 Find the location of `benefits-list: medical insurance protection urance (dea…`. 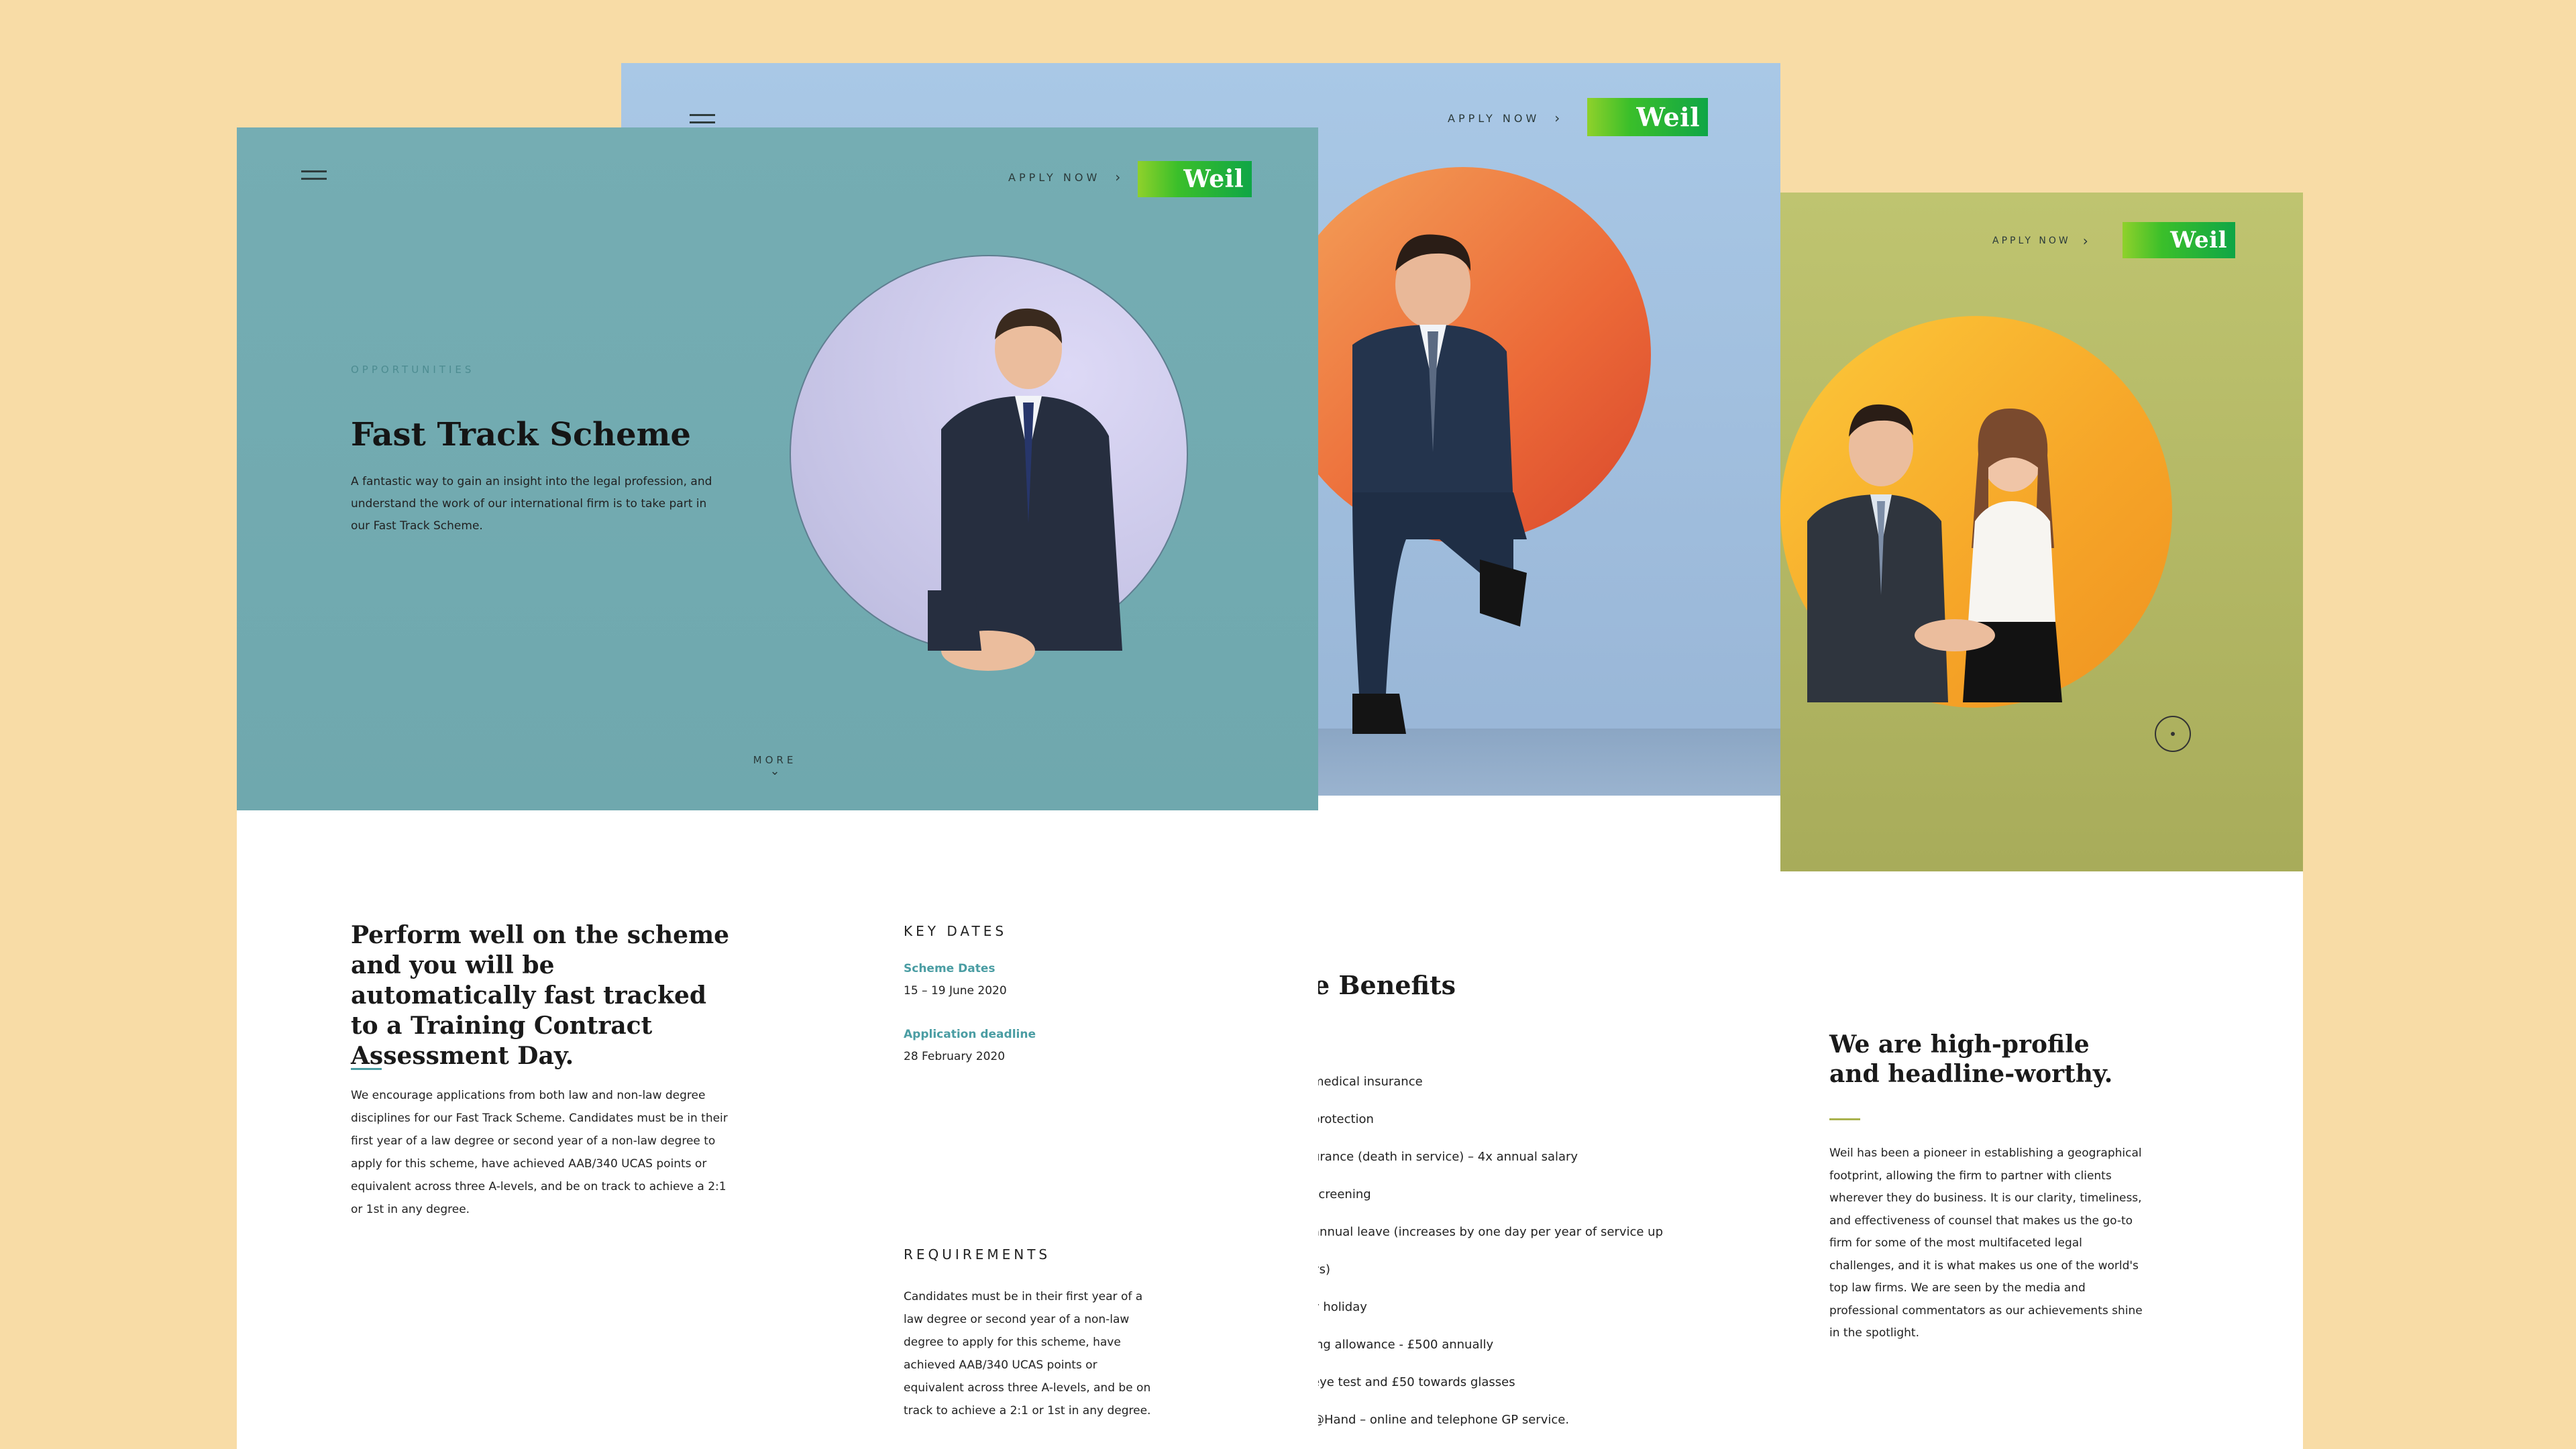

benefits-list: medical insurance protection urance (dea… is located at coordinates (1526, 1258).